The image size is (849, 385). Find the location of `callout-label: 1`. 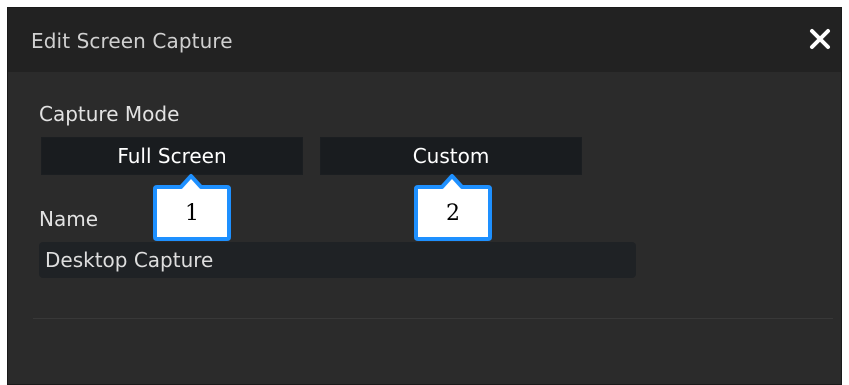

callout-label: 1 is located at coordinates (192, 213).